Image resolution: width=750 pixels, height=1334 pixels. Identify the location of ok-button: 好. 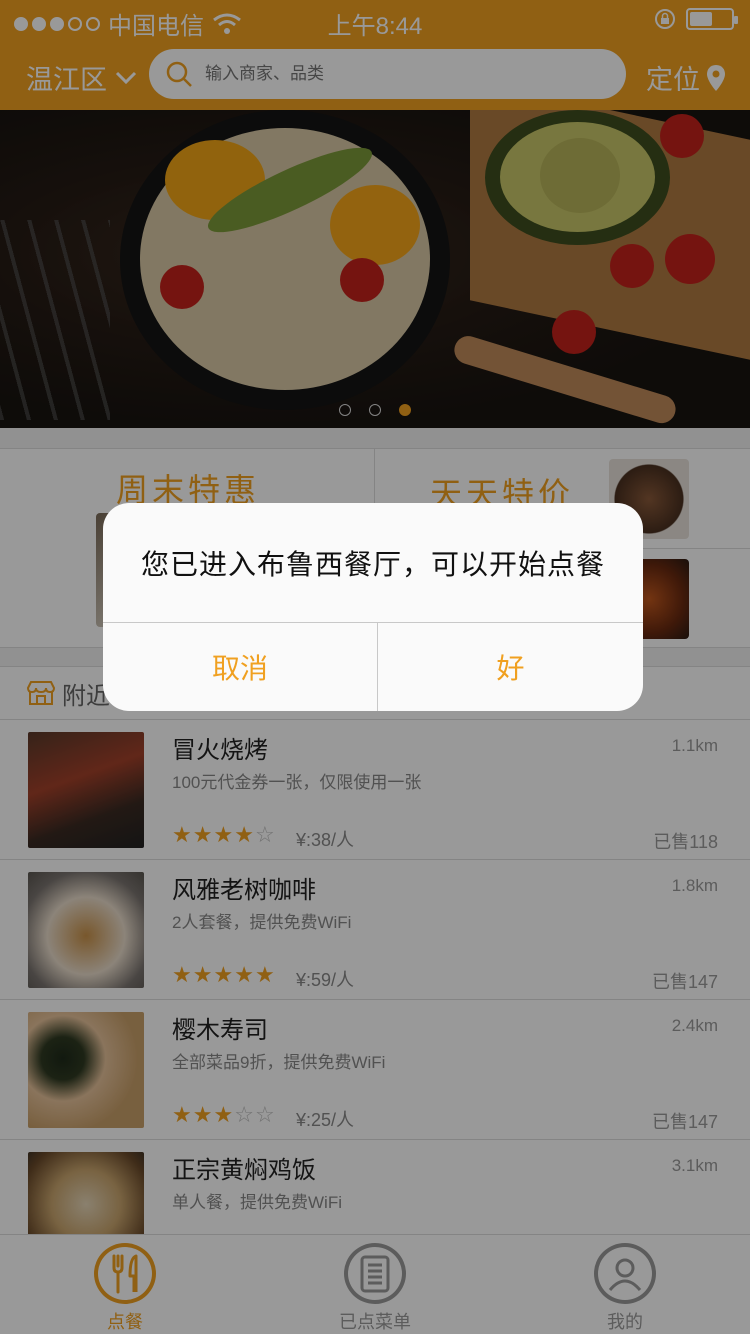
(510, 667).